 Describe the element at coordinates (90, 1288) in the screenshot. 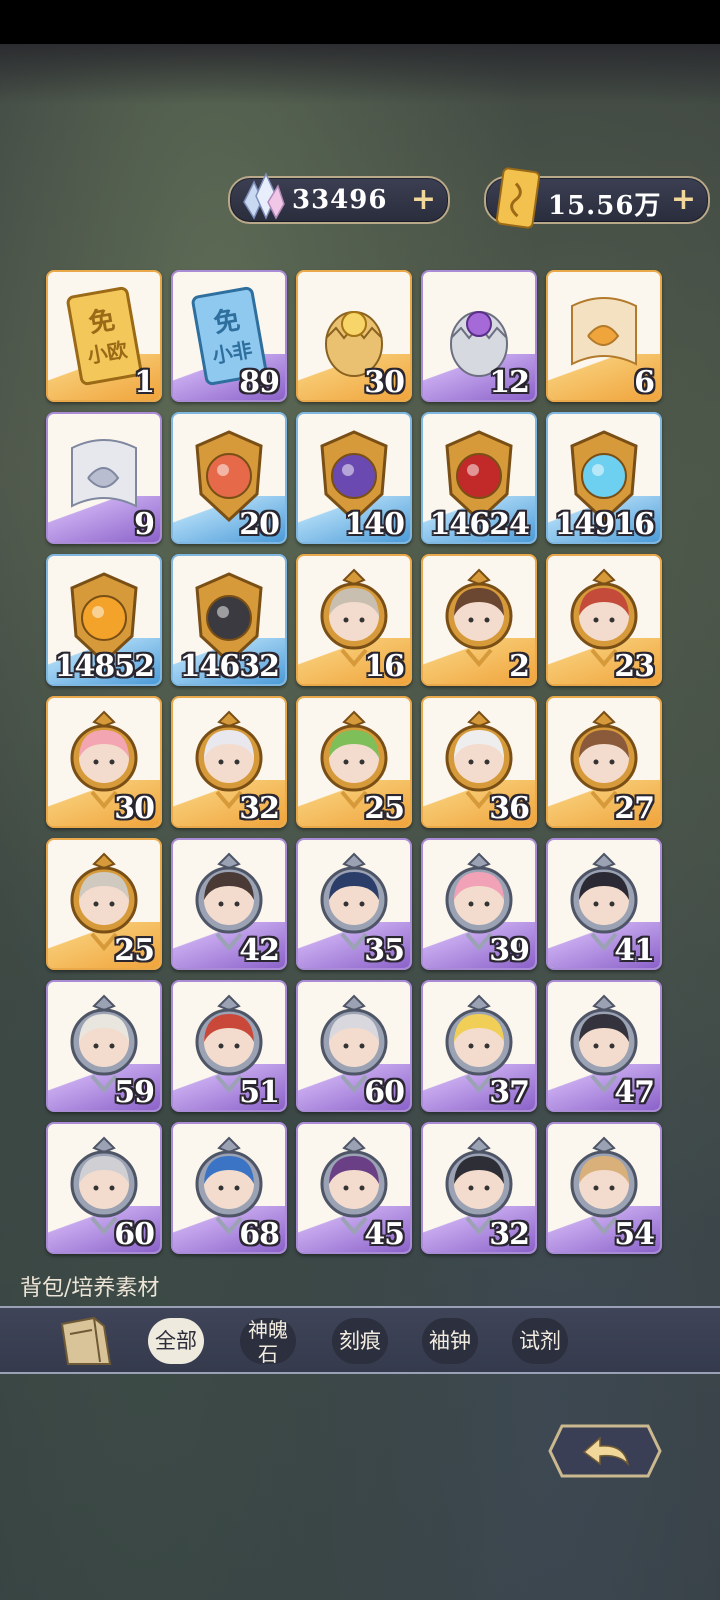

I see `breadcrumb: 背包/培养素材` at that location.